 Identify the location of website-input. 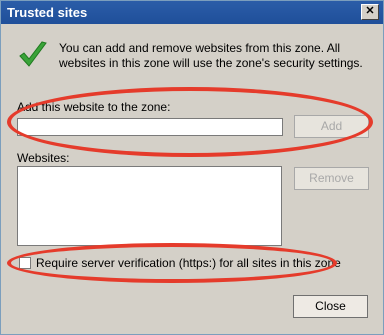
(150, 127).